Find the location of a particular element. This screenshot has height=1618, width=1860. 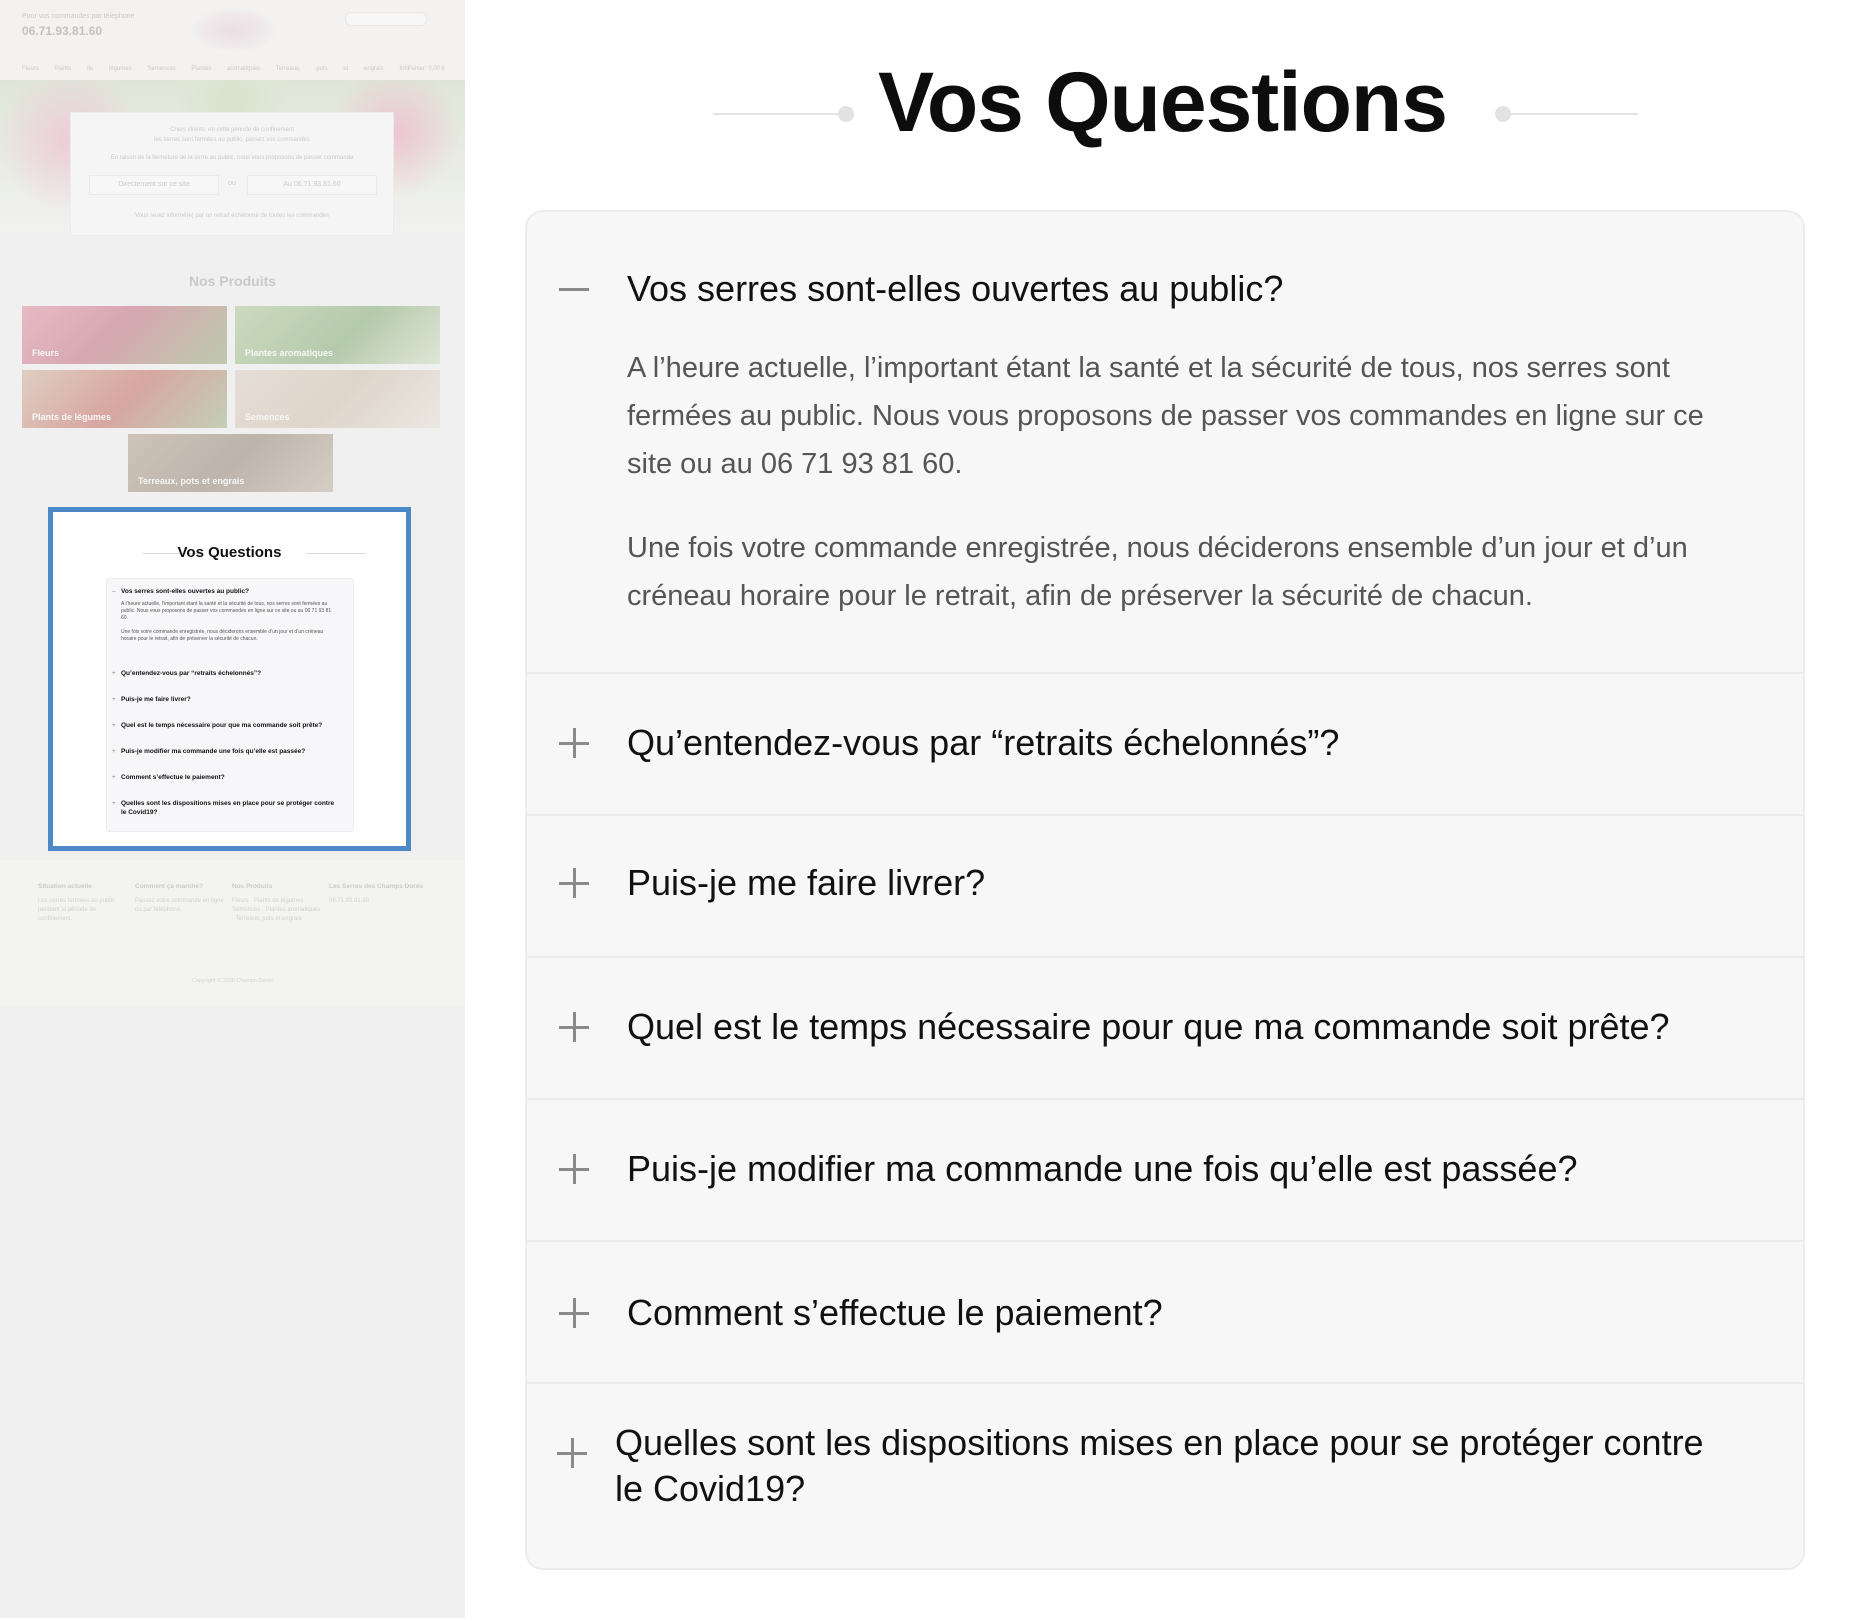

preview-hero-button: Directement sur ce site is located at coordinates (154, 185).